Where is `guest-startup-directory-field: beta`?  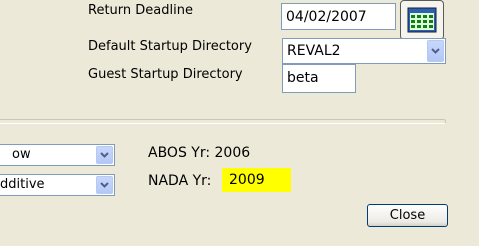
guest-startup-directory-field: beta is located at coordinates (319, 78).